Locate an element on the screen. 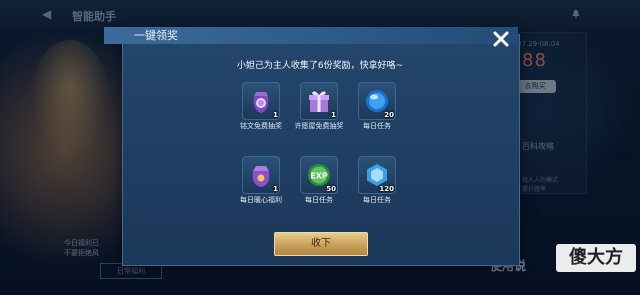 The height and width of the screenshot is (295, 640). reward-icon-frame: 20 is located at coordinates (377, 101).